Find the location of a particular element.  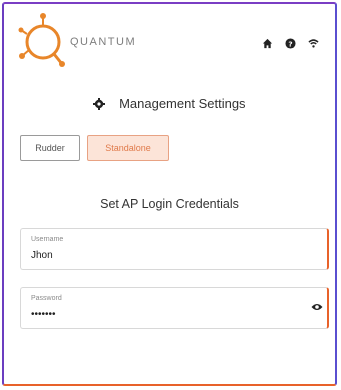

username-field: Username Jhon is located at coordinates (174, 249).